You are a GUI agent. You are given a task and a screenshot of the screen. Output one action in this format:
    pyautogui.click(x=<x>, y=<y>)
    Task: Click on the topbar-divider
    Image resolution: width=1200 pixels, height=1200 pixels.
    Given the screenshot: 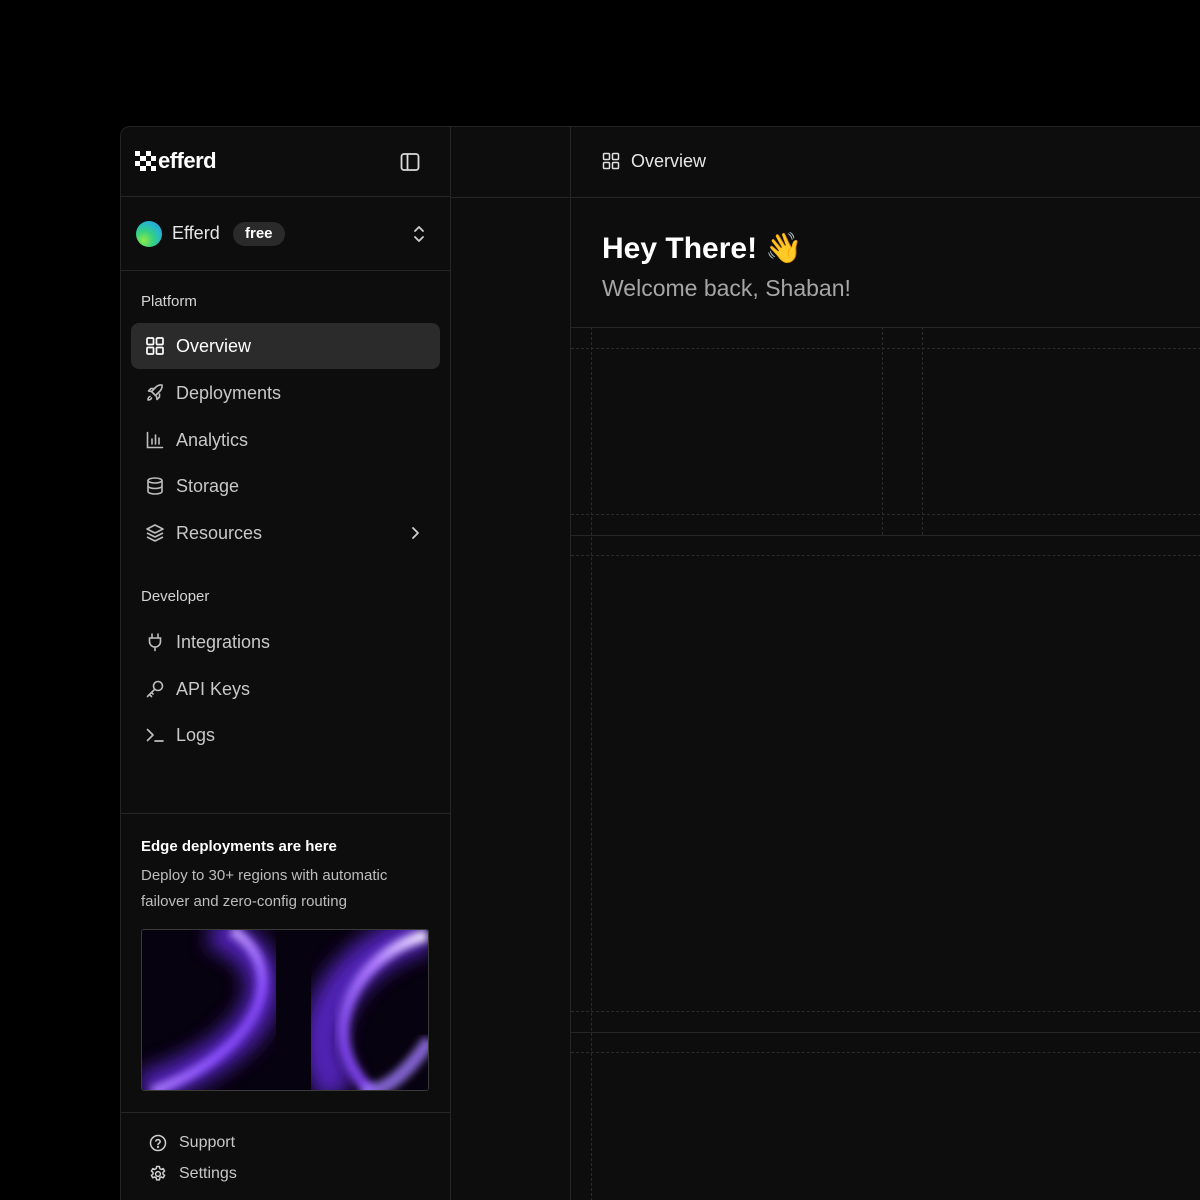 What is the action you would take?
    pyautogui.click(x=825, y=197)
    